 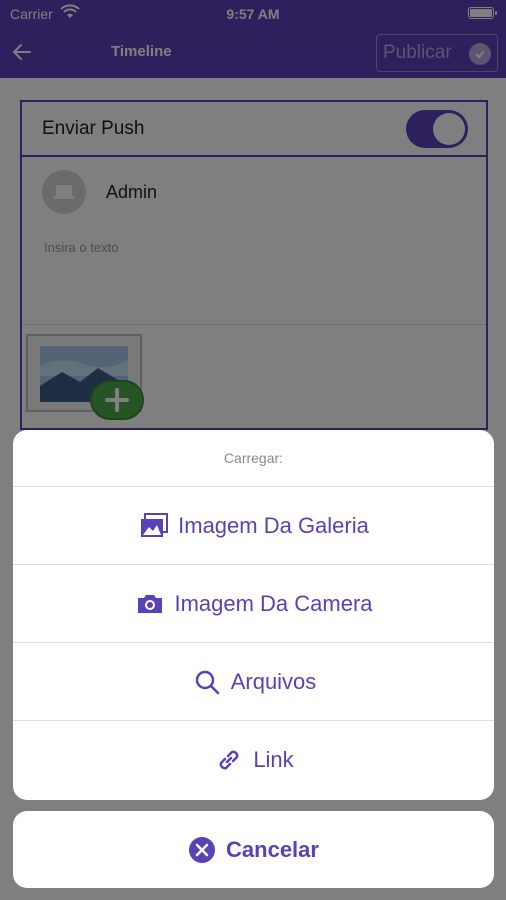 I want to click on files-option-label: Arquivos, so click(x=273, y=681).